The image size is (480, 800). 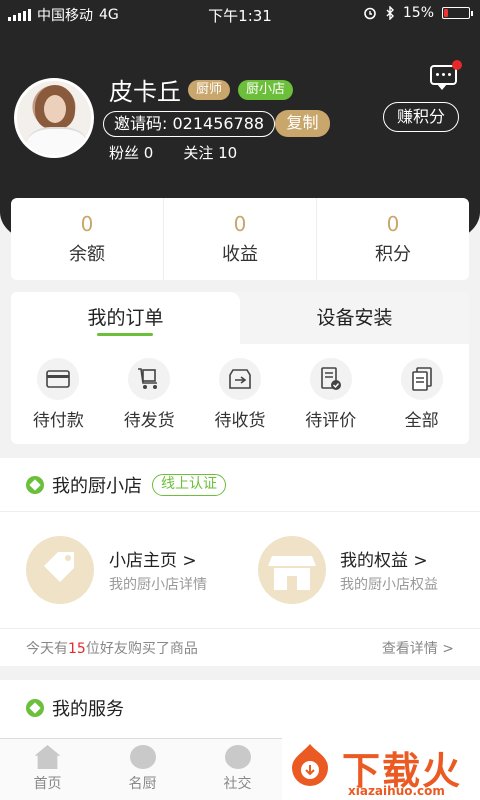 I want to click on order-item-label: 待发货, so click(x=149, y=421).